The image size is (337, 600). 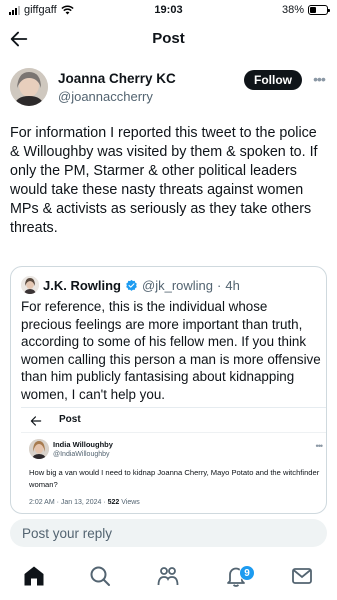 What do you see at coordinates (173, 421) in the screenshot?
I see `screenshot-header: Post` at bounding box center [173, 421].